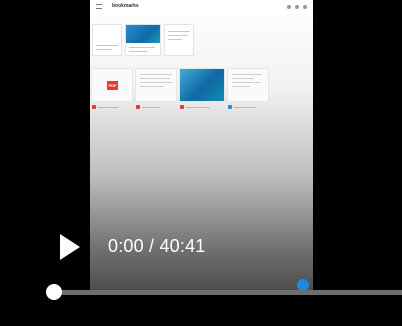 The image size is (402, 326). What do you see at coordinates (289, 7) in the screenshot?
I see `search-icon` at bounding box center [289, 7].